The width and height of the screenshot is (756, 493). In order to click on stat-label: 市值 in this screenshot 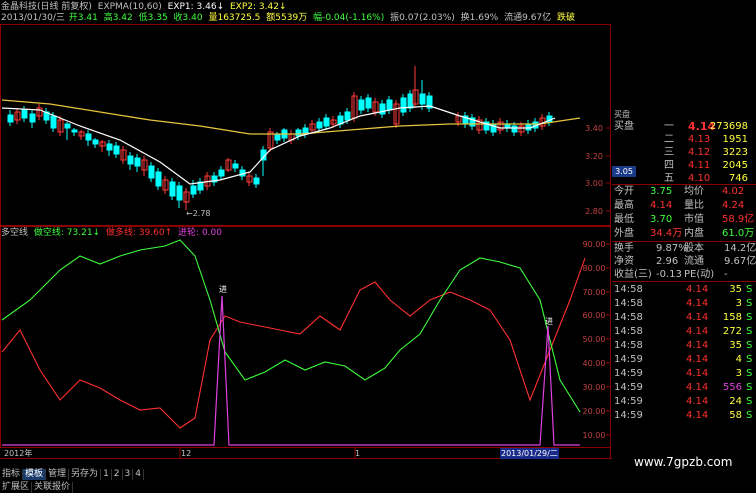, I will do `click(694, 219)`.